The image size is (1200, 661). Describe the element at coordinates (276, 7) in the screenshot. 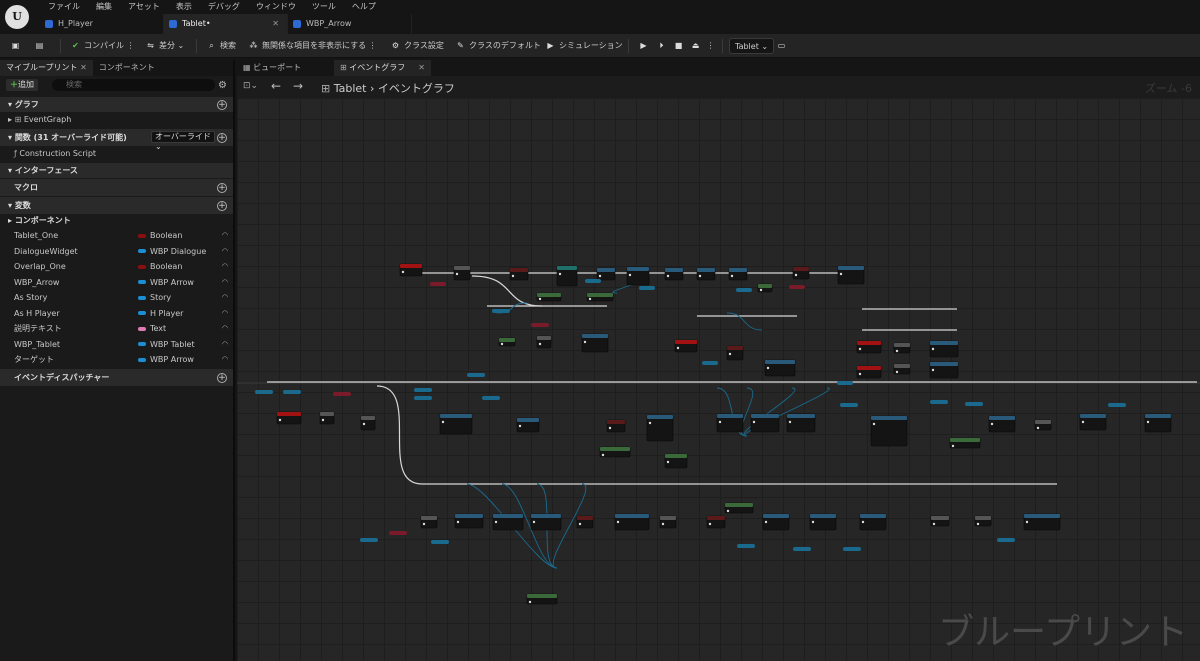

I see `menu-window: ウィンドウ` at that location.